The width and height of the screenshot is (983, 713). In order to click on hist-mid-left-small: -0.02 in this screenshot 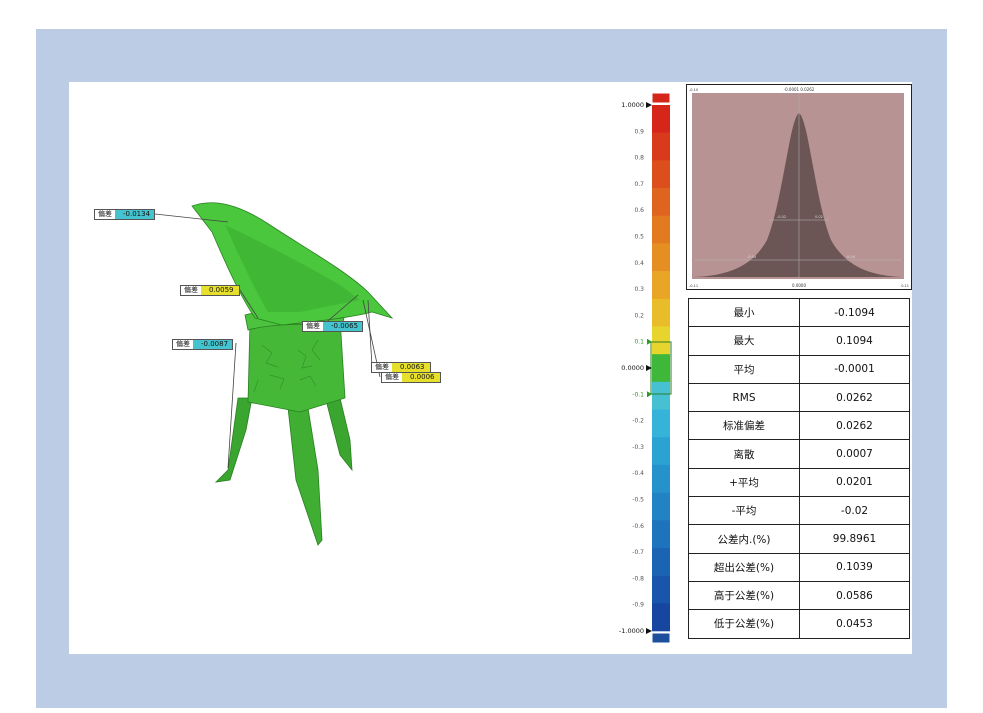, I will do `click(781, 217)`.